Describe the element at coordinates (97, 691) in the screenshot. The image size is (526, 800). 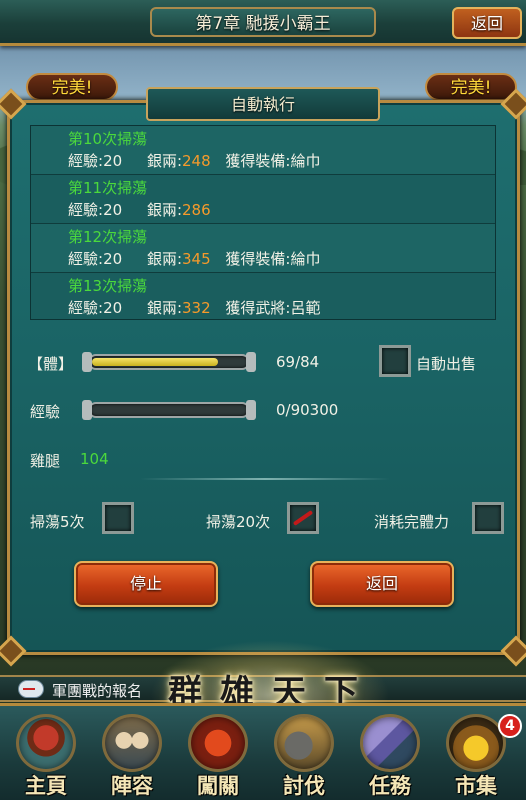
I see `ticker-text: 軍團戰的報名` at that location.